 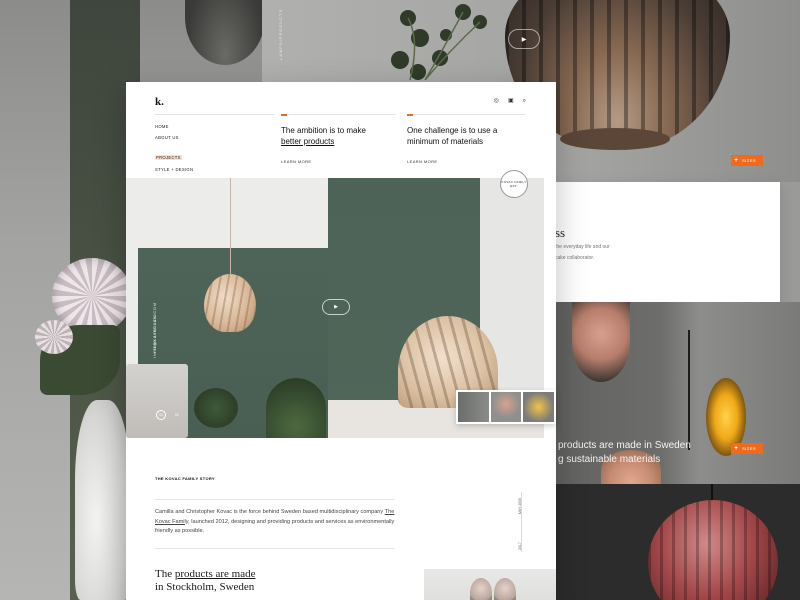 I want to click on story-title: THE KOVAC FAMILY STORY, so click(x=185, y=478).